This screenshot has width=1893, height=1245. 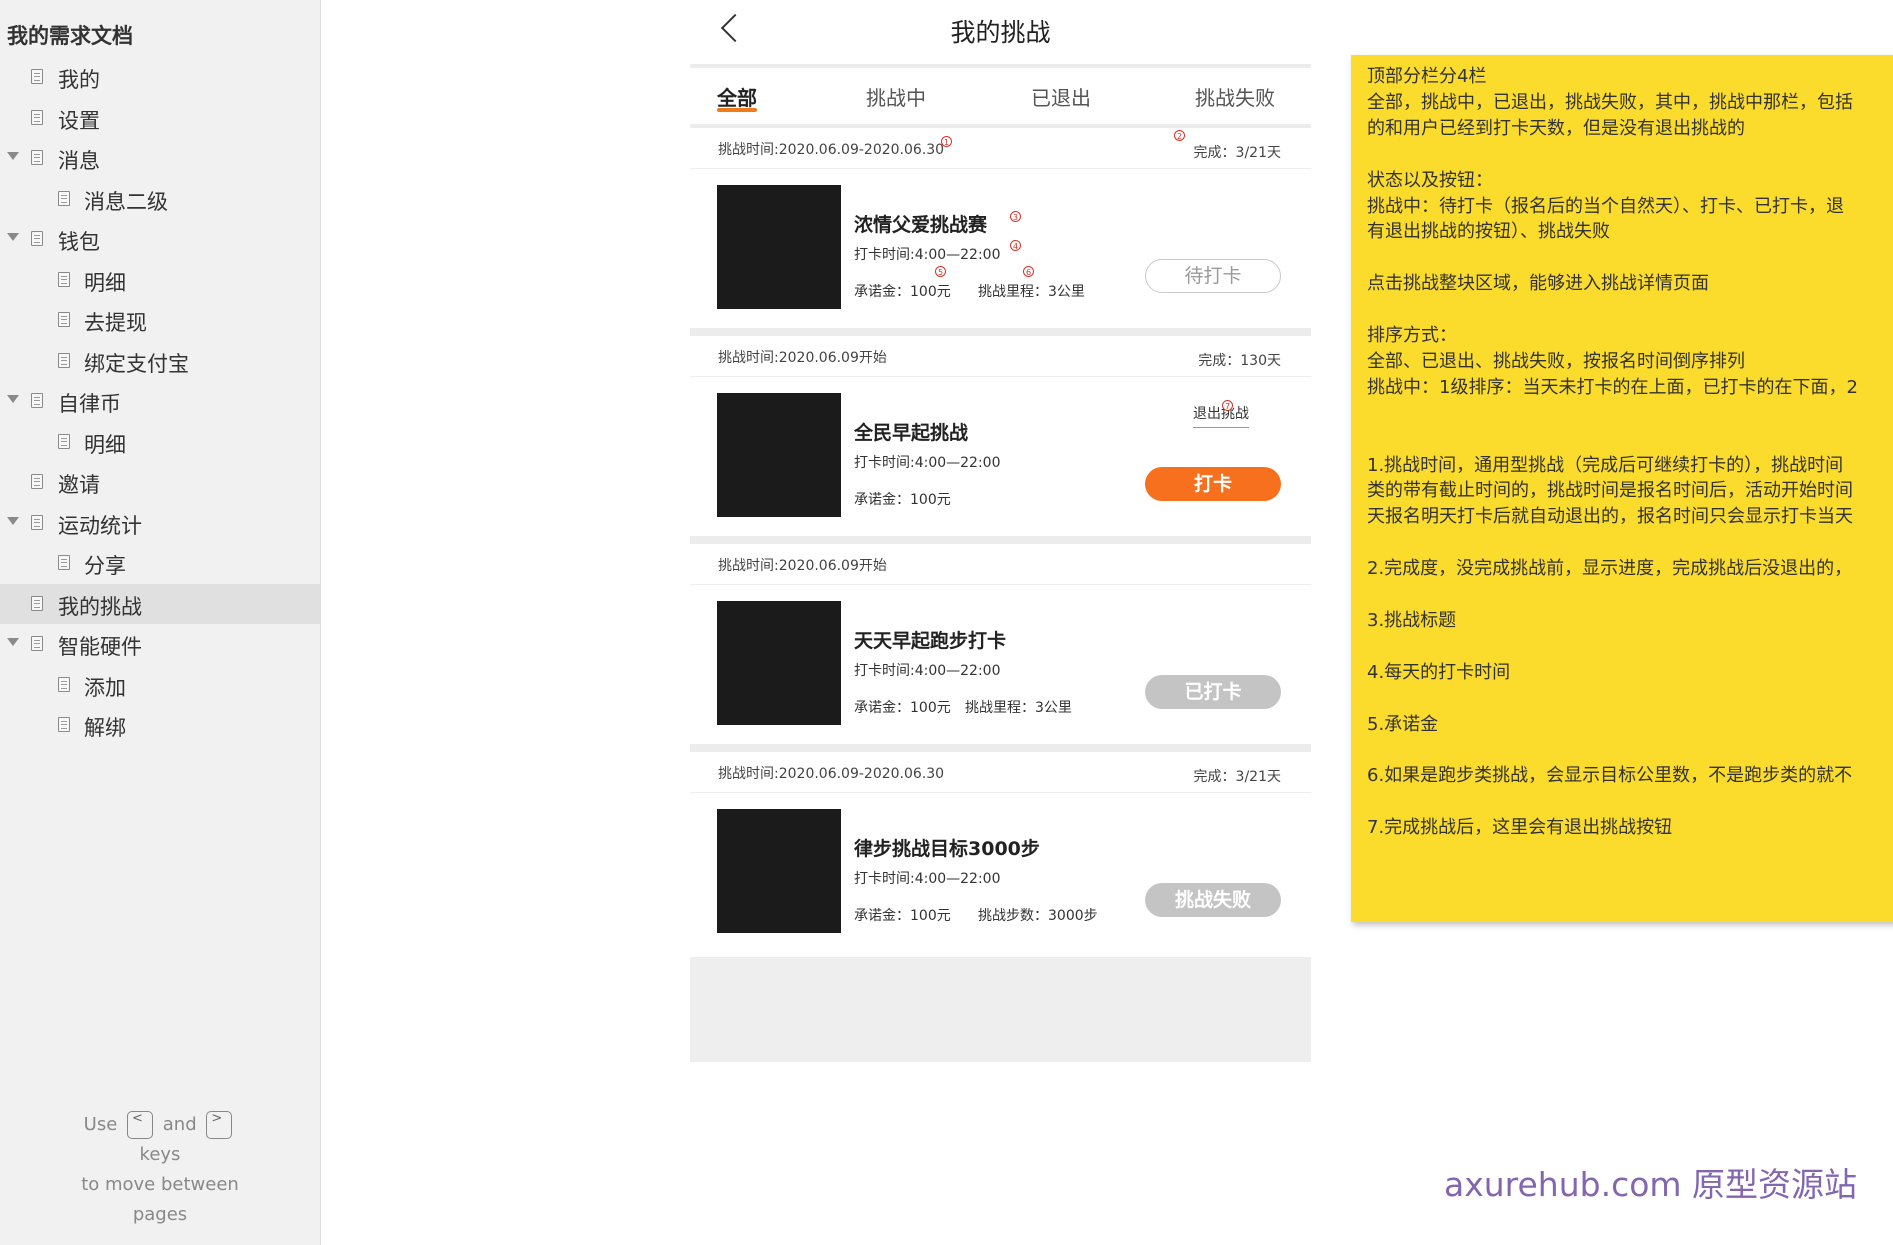 I want to click on sidebar-item-label: 去提现, so click(x=115, y=323).